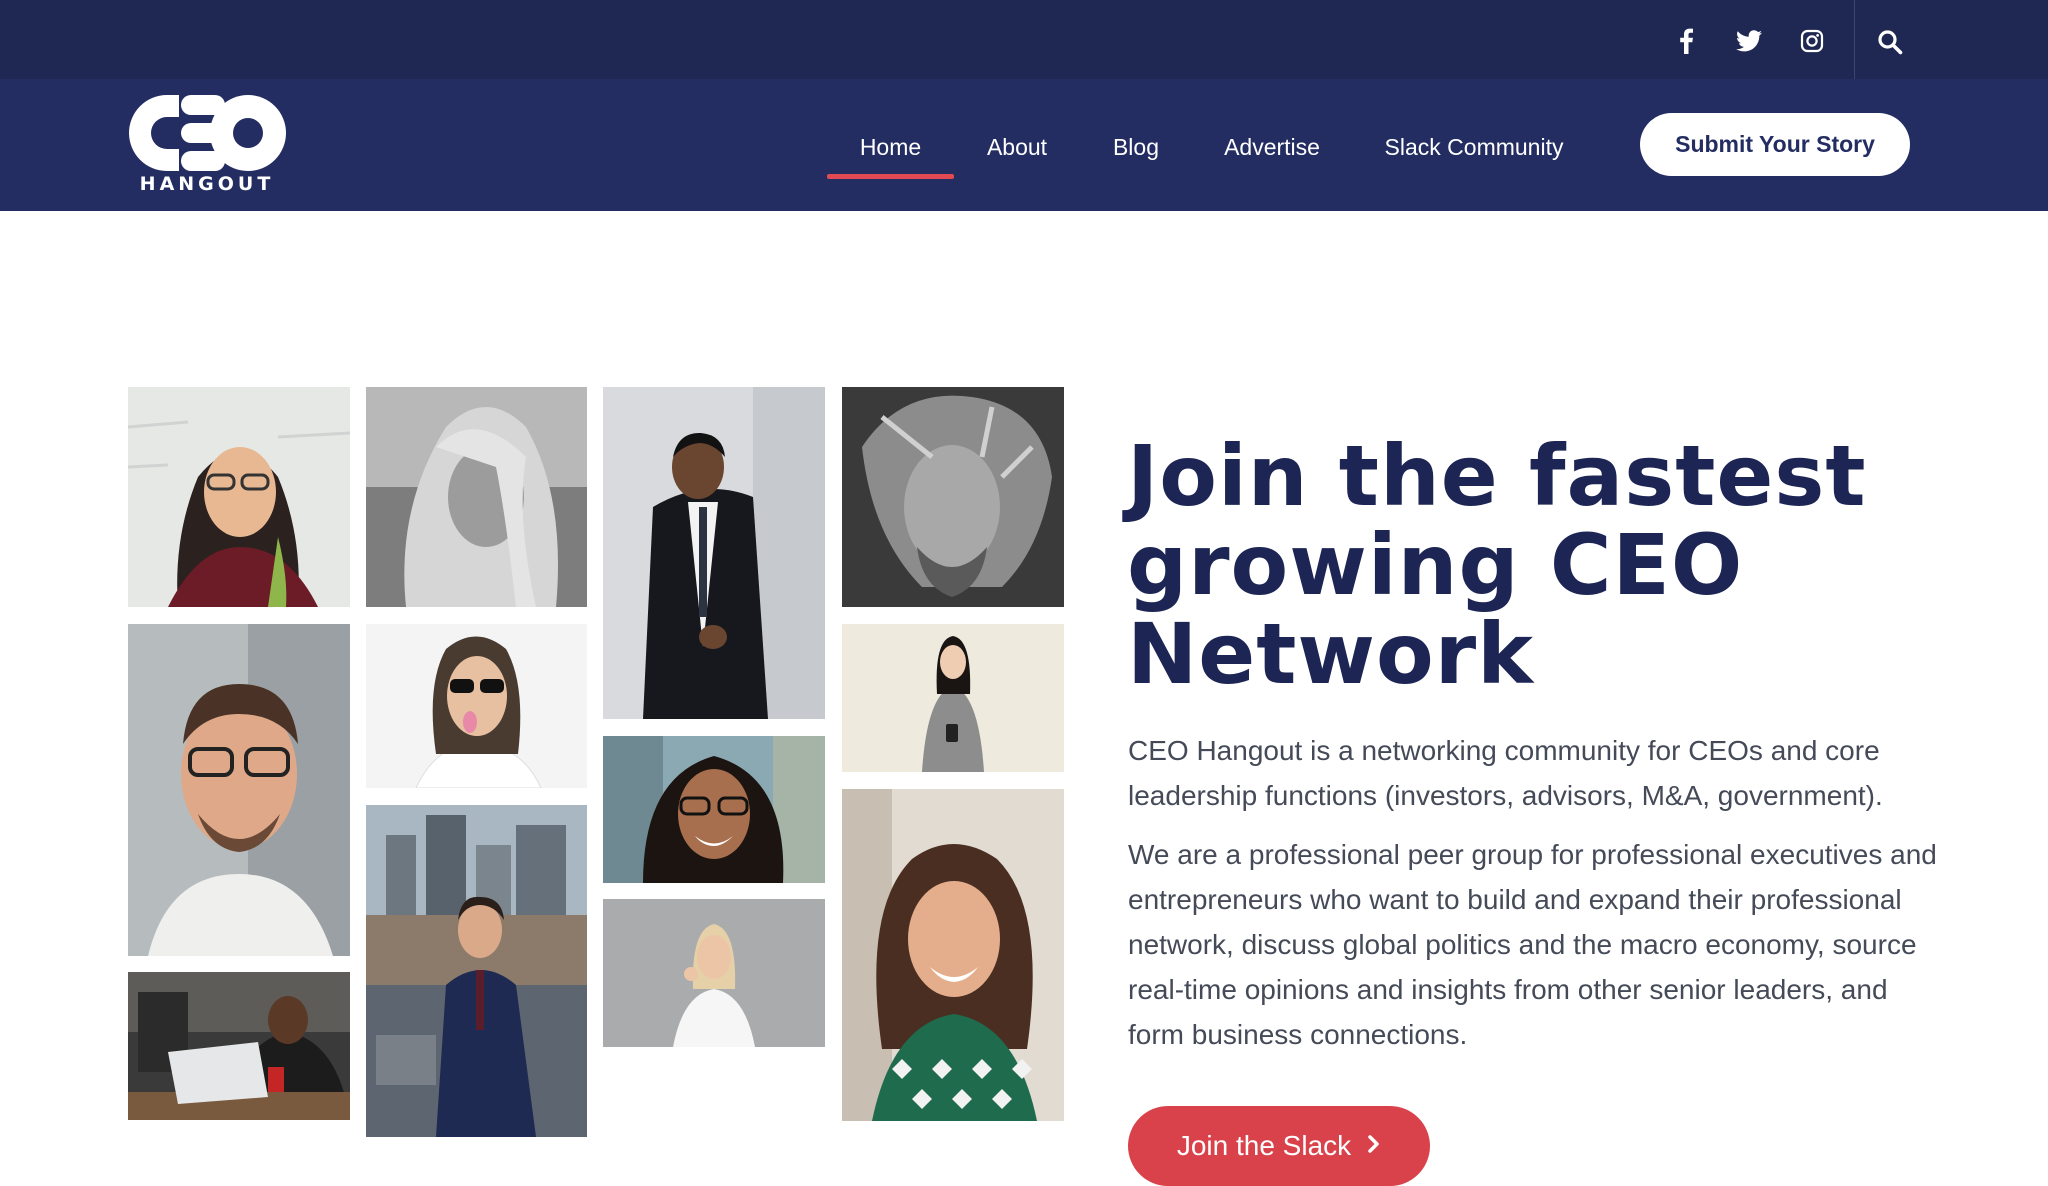  What do you see at coordinates (1812, 41) in the screenshot?
I see `instagram-icon` at bounding box center [1812, 41].